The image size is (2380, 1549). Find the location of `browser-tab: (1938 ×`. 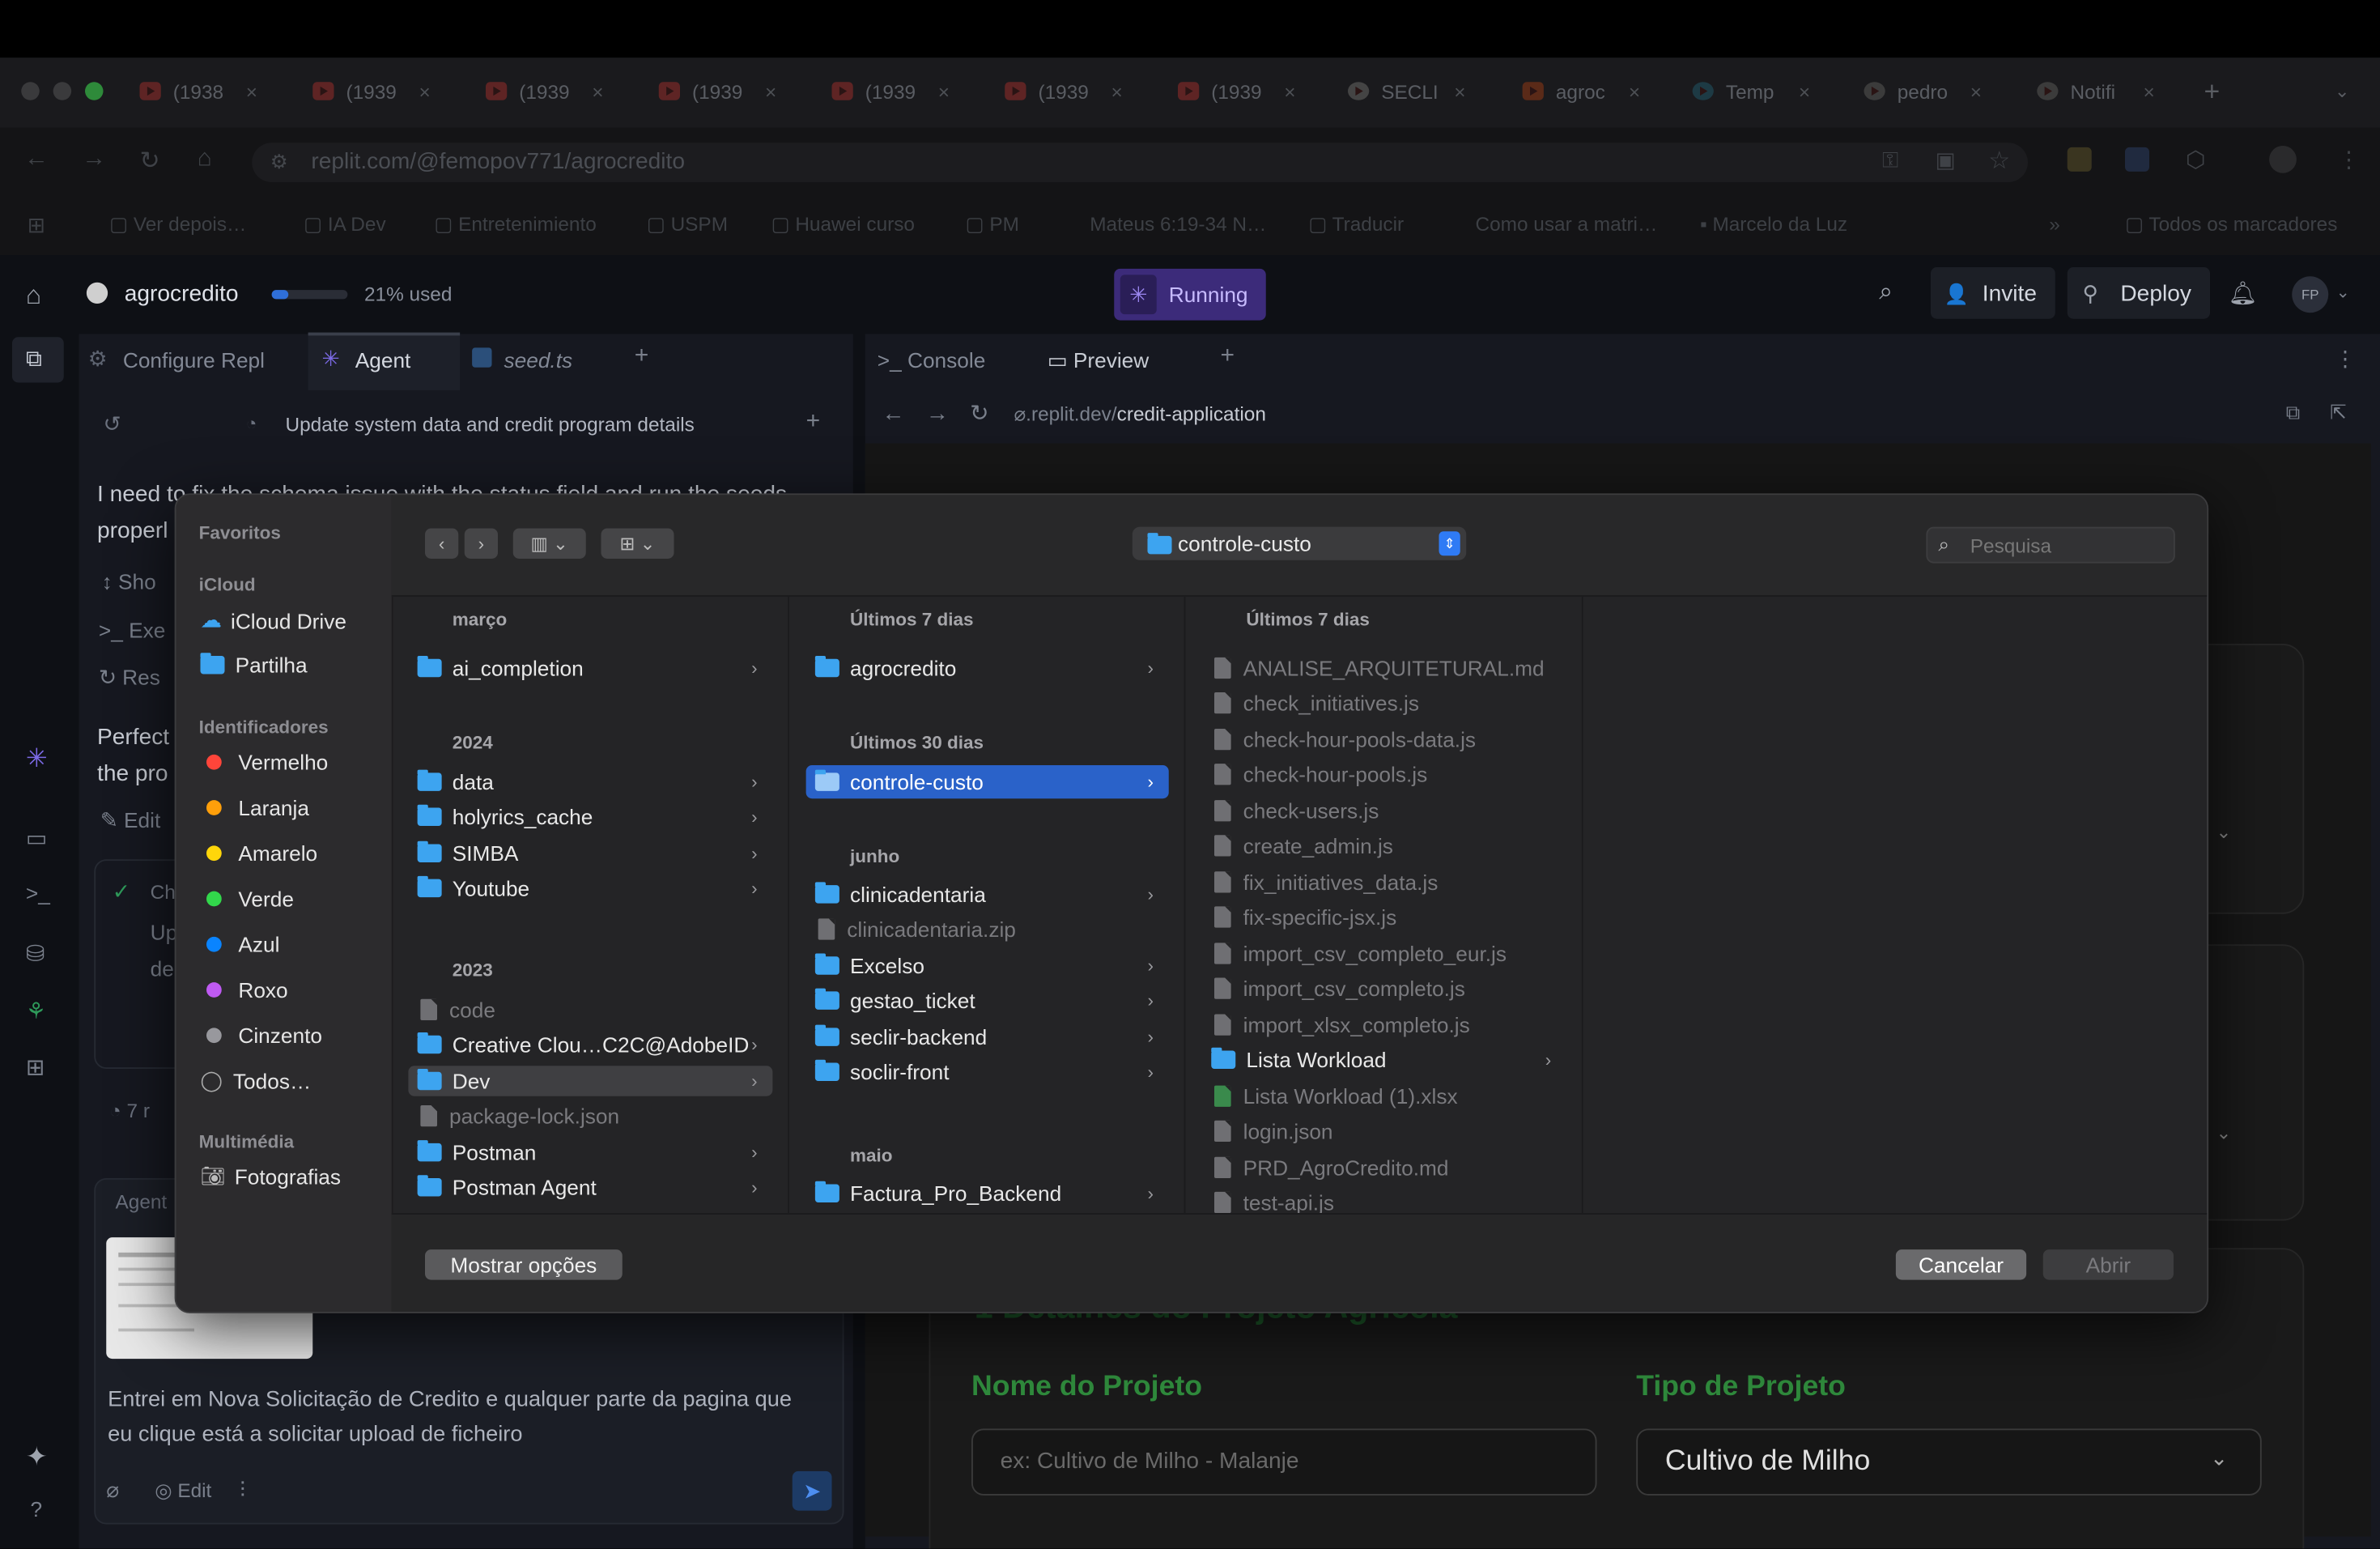

browser-tab: (1938 × is located at coordinates (198, 91).